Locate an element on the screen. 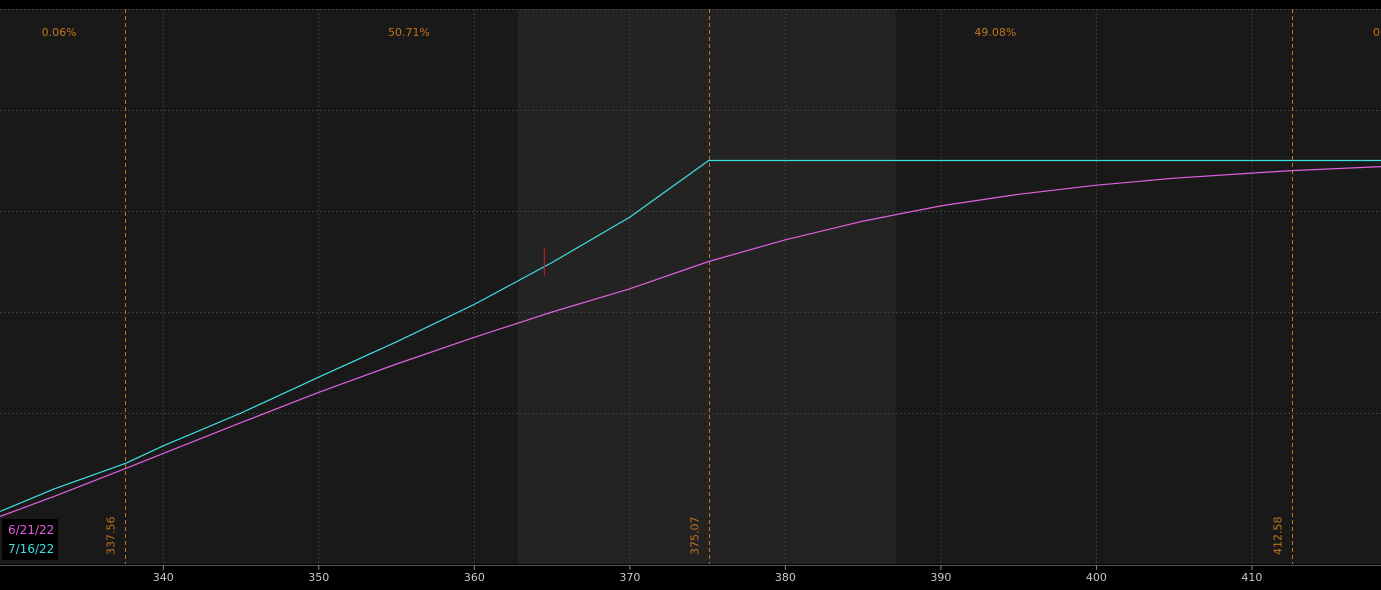  expected-move-label: 412.58 is located at coordinates (1278, 536).